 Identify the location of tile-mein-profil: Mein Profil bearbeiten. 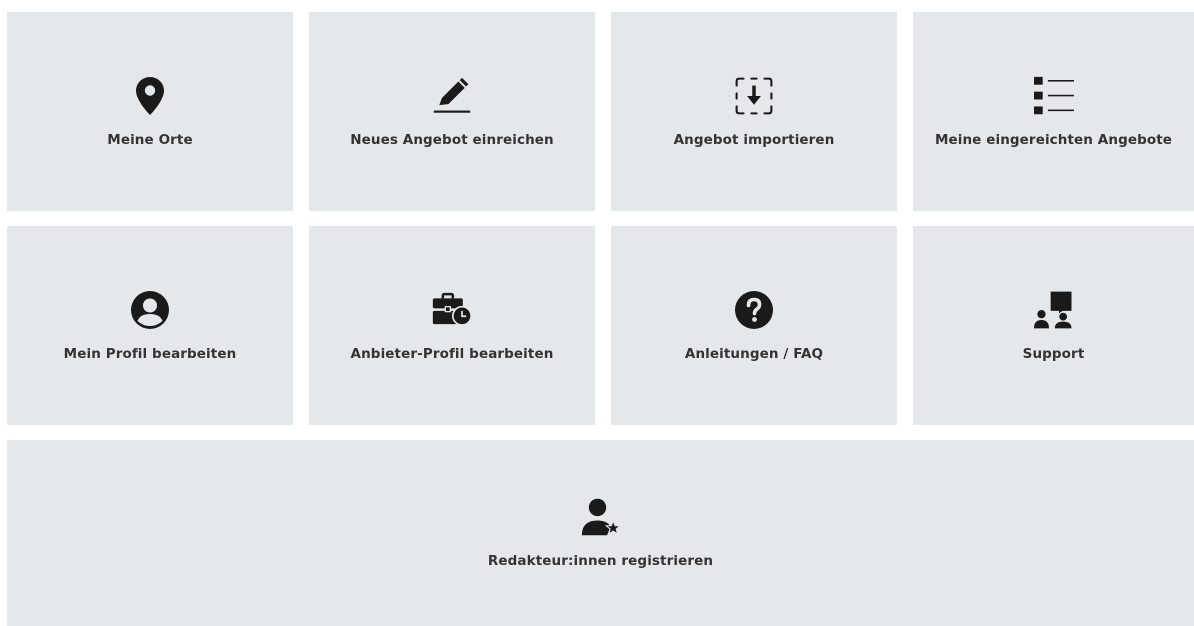
(150, 325).